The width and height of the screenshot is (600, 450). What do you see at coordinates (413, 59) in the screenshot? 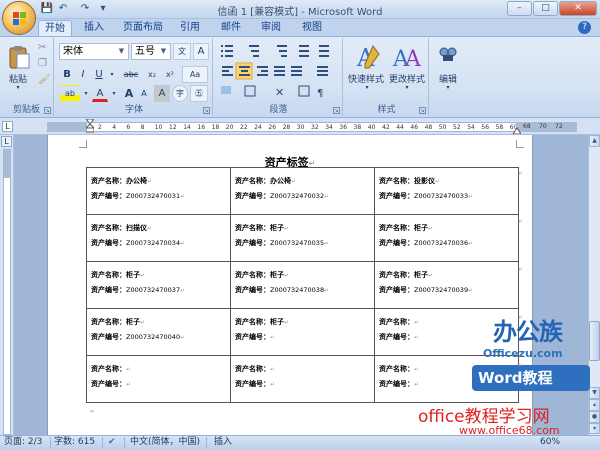
I see `svg-text: A` at bounding box center [413, 59].